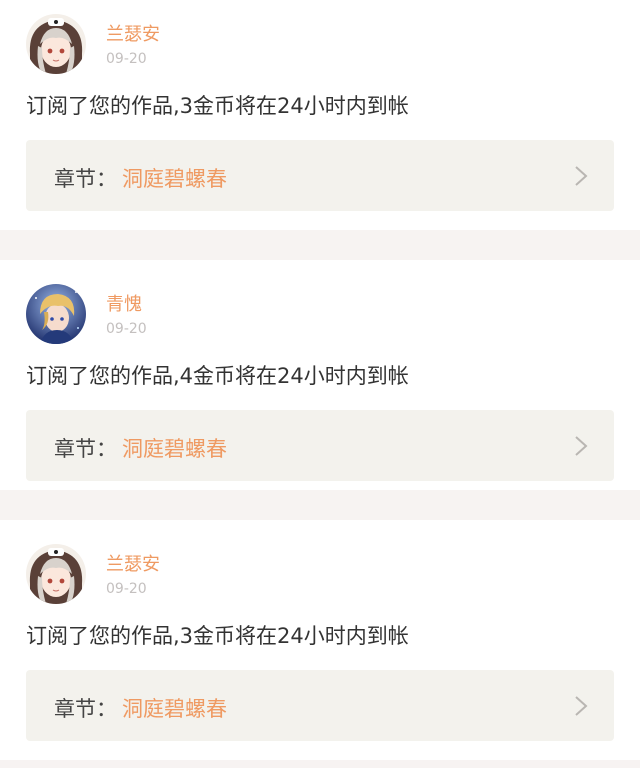 This screenshot has width=640, height=768. I want to click on username: 青愧, so click(124, 303).